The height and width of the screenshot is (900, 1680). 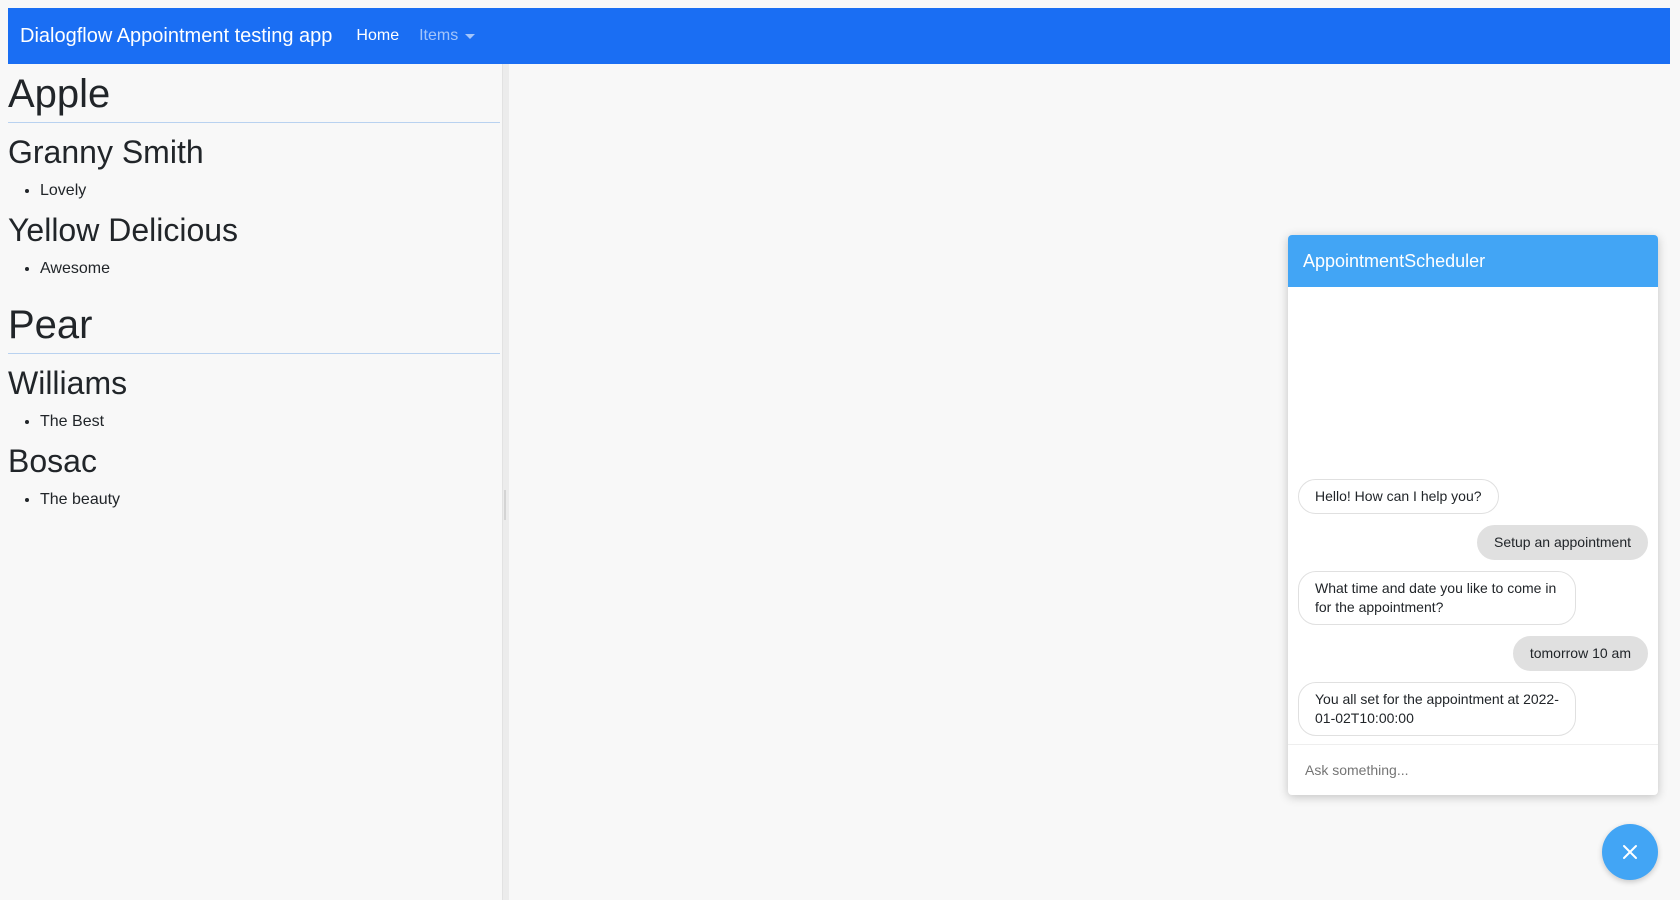 I want to click on group-title: Pear, so click(x=254, y=324).